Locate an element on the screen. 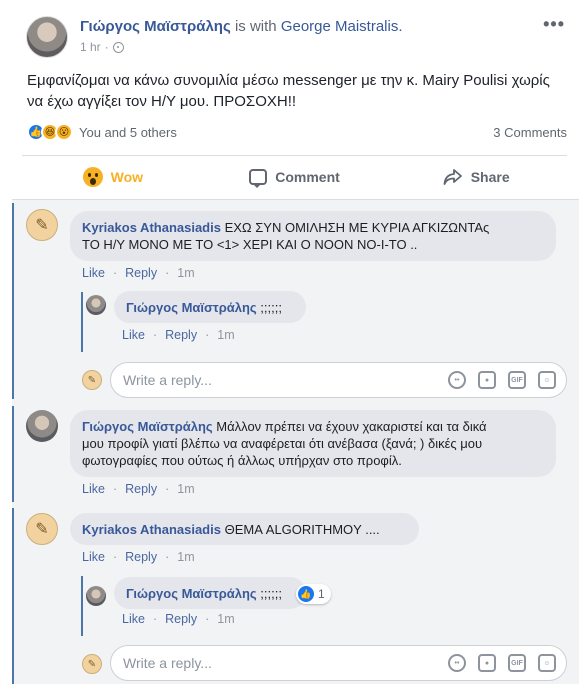 Image resolution: width=579 pixels, height=684 pixels. comment-icon is located at coordinates (258, 178).